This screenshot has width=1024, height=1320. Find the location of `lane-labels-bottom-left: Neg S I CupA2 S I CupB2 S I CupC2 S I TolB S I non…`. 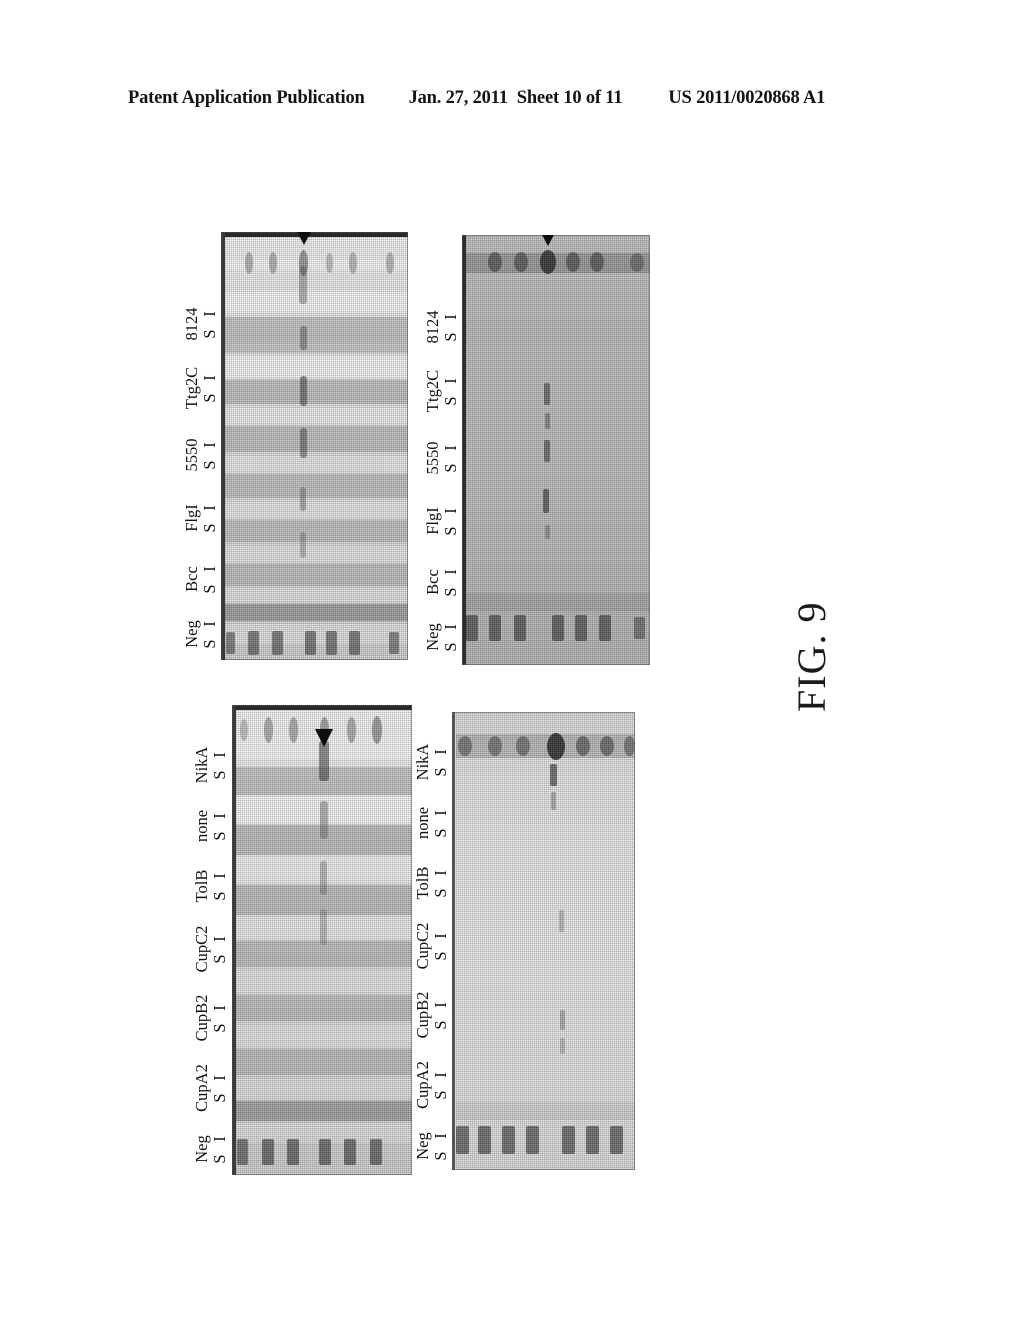

lane-labels-bottom-left: Neg S I CupA2 S I CupB2 S I CupC2 S I TolB S I non… is located at coordinates (205, 935).